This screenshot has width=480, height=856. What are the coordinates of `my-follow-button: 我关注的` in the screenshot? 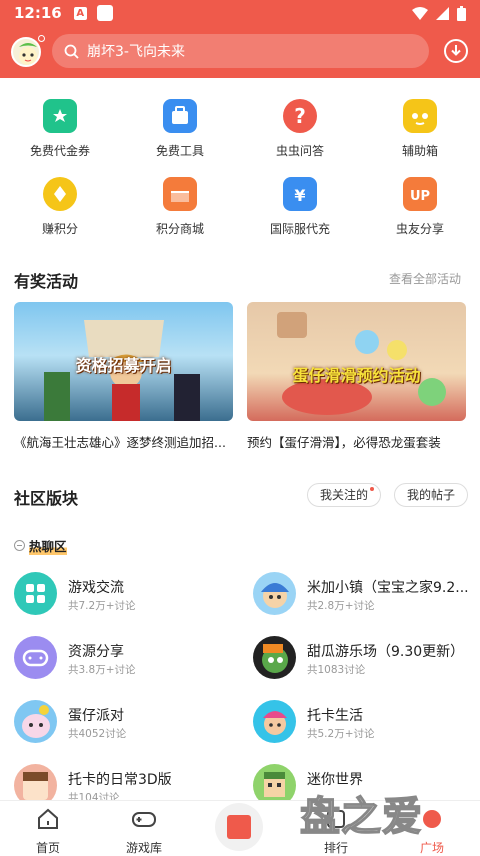 It's located at (344, 495).